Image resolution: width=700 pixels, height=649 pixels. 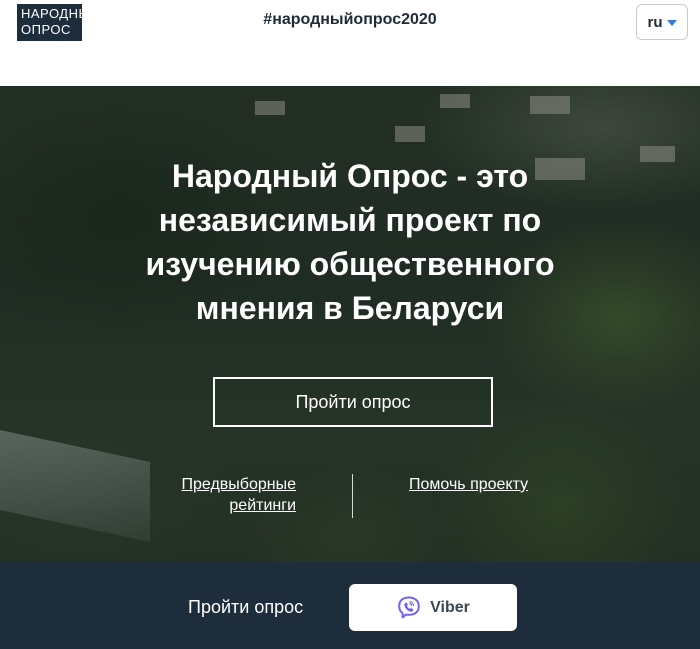 I want to click on election-ratings-link: Предвыборные рейтинги, so click(x=223, y=495).